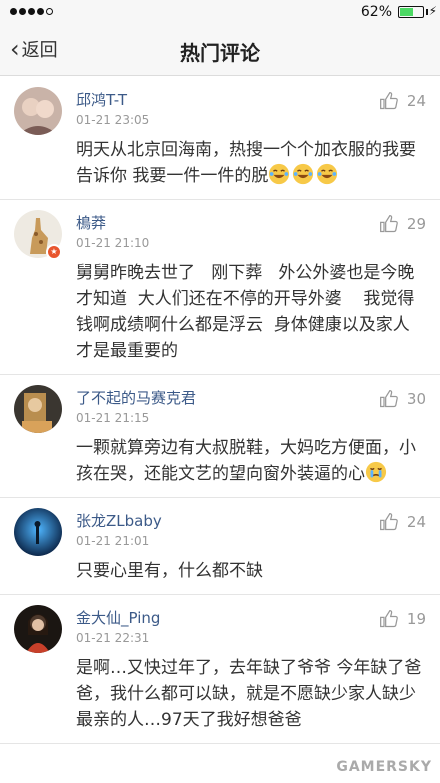 This screenshot has height=783, width=440. Describe the element at coordinates (113, 541) in the screenshot. I see `comment-time: 01-21 21:01` at that location.